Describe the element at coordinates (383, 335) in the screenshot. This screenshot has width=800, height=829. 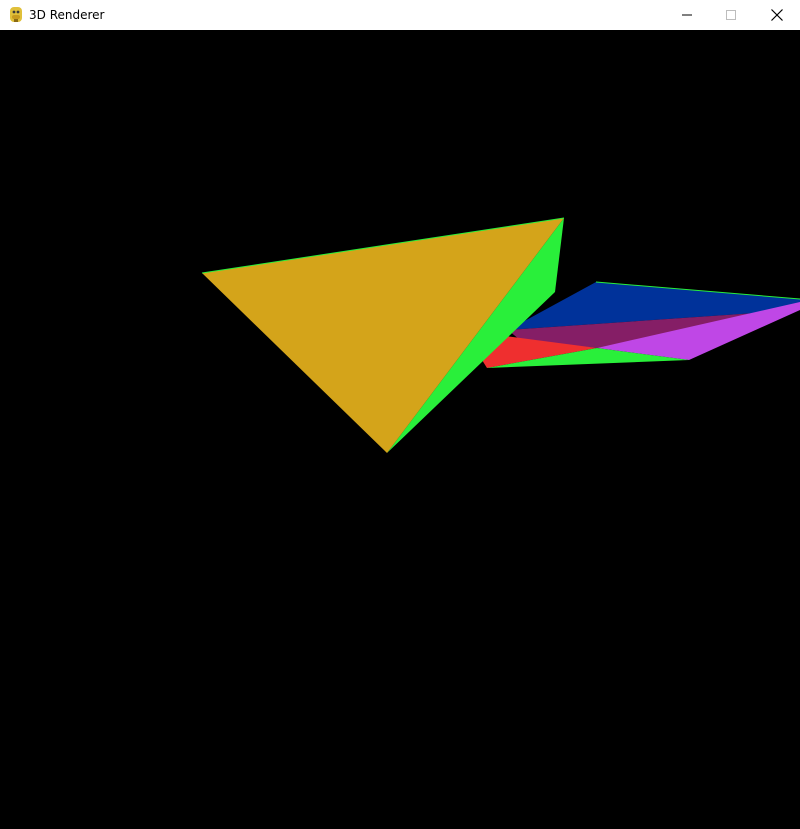
I see `front-main-face` at that location.